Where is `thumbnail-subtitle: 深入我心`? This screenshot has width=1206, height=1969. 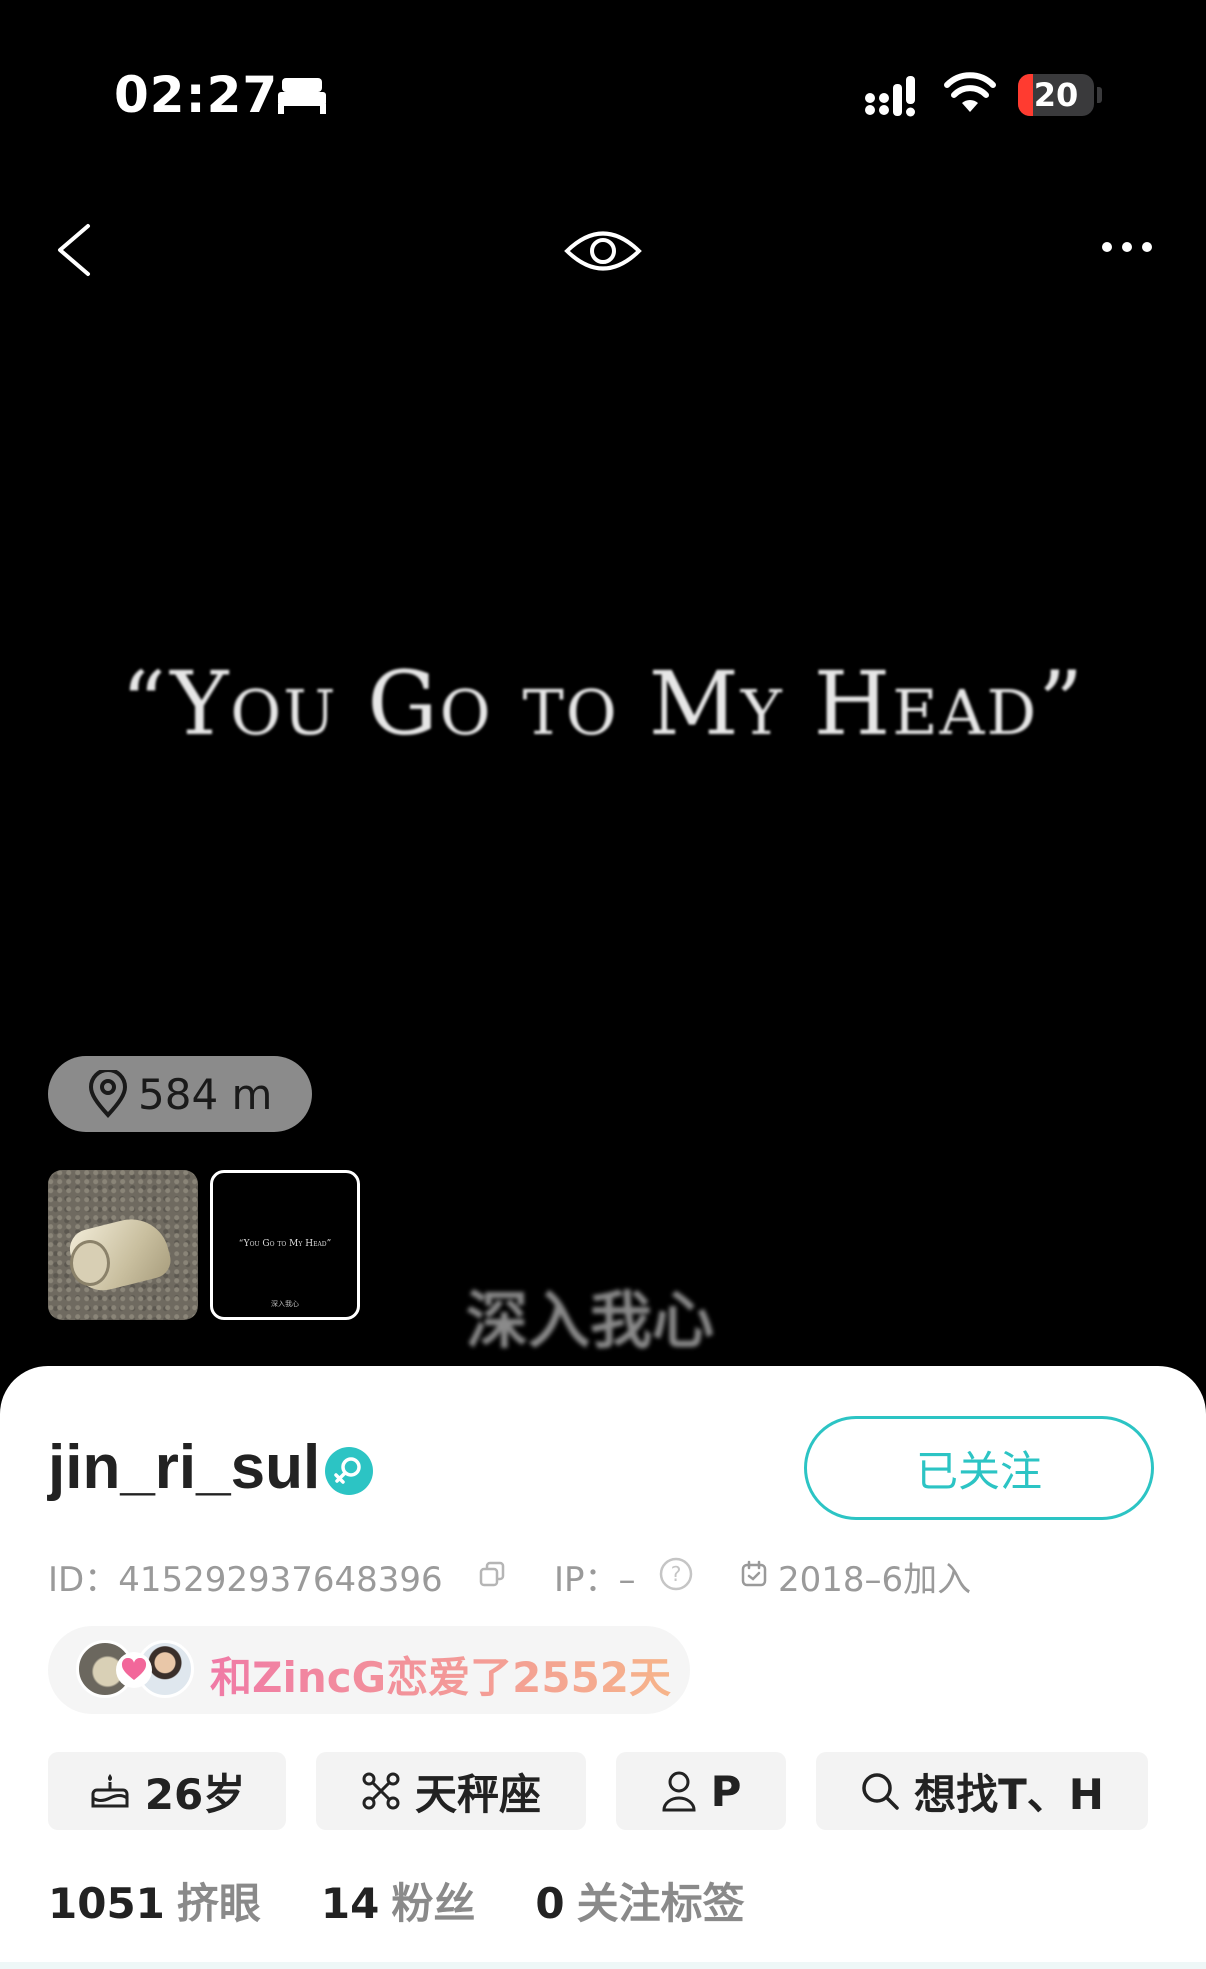 thumbnail-subtitle: 深入我心 is located at coordinates (285, 1304).